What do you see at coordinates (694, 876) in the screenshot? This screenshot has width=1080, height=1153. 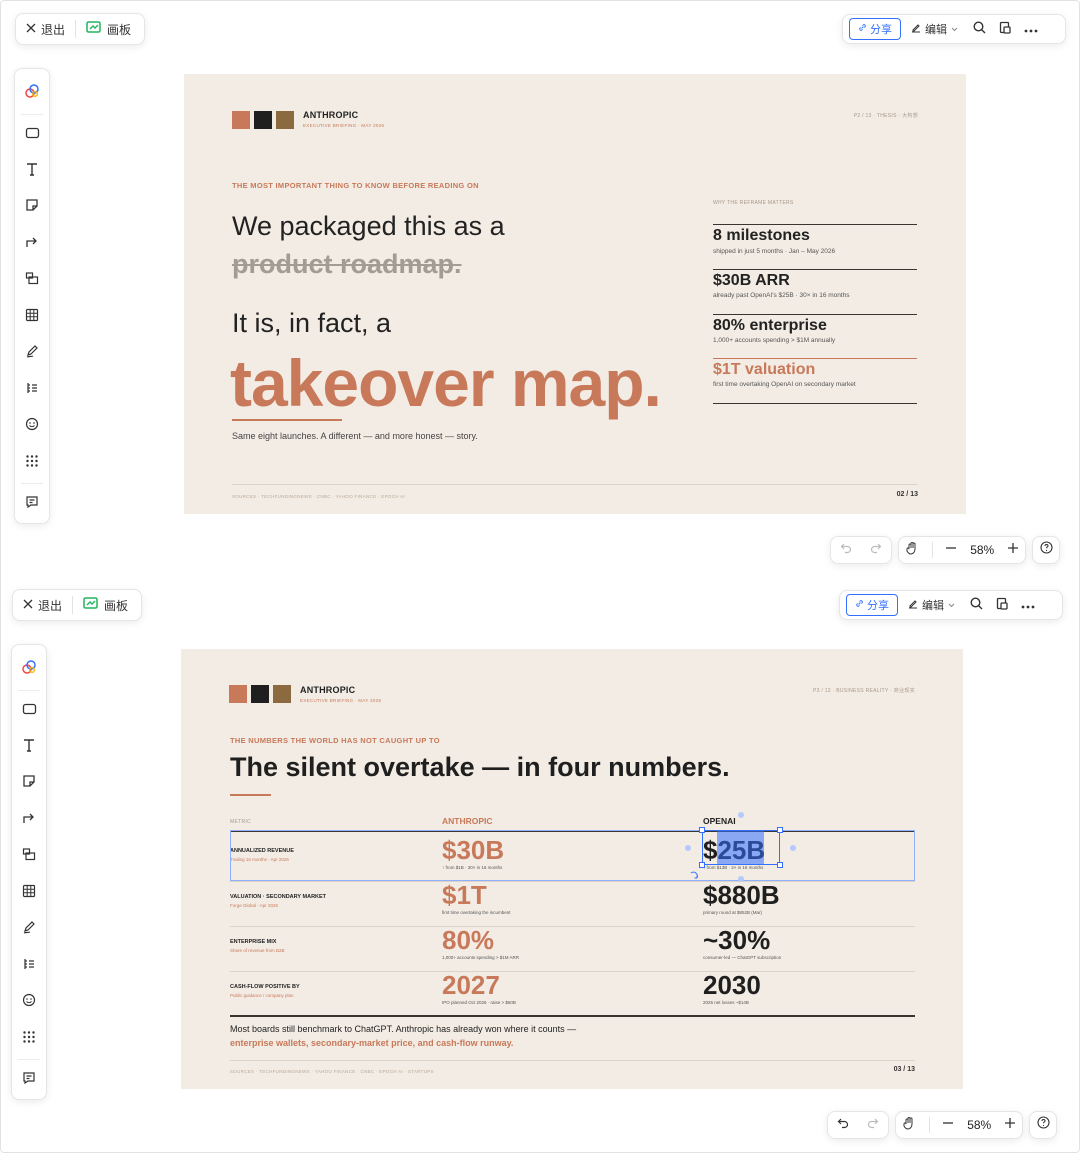 I see `rotate-handle-icon` at bounding box center [694, 876].